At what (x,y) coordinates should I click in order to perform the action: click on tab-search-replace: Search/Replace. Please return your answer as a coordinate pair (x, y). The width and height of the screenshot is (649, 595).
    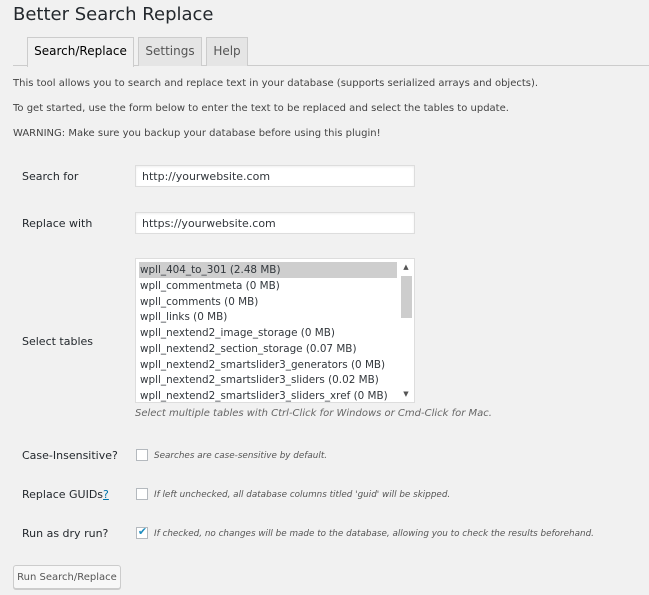
    Looking at the image, I should click on (80, 52).